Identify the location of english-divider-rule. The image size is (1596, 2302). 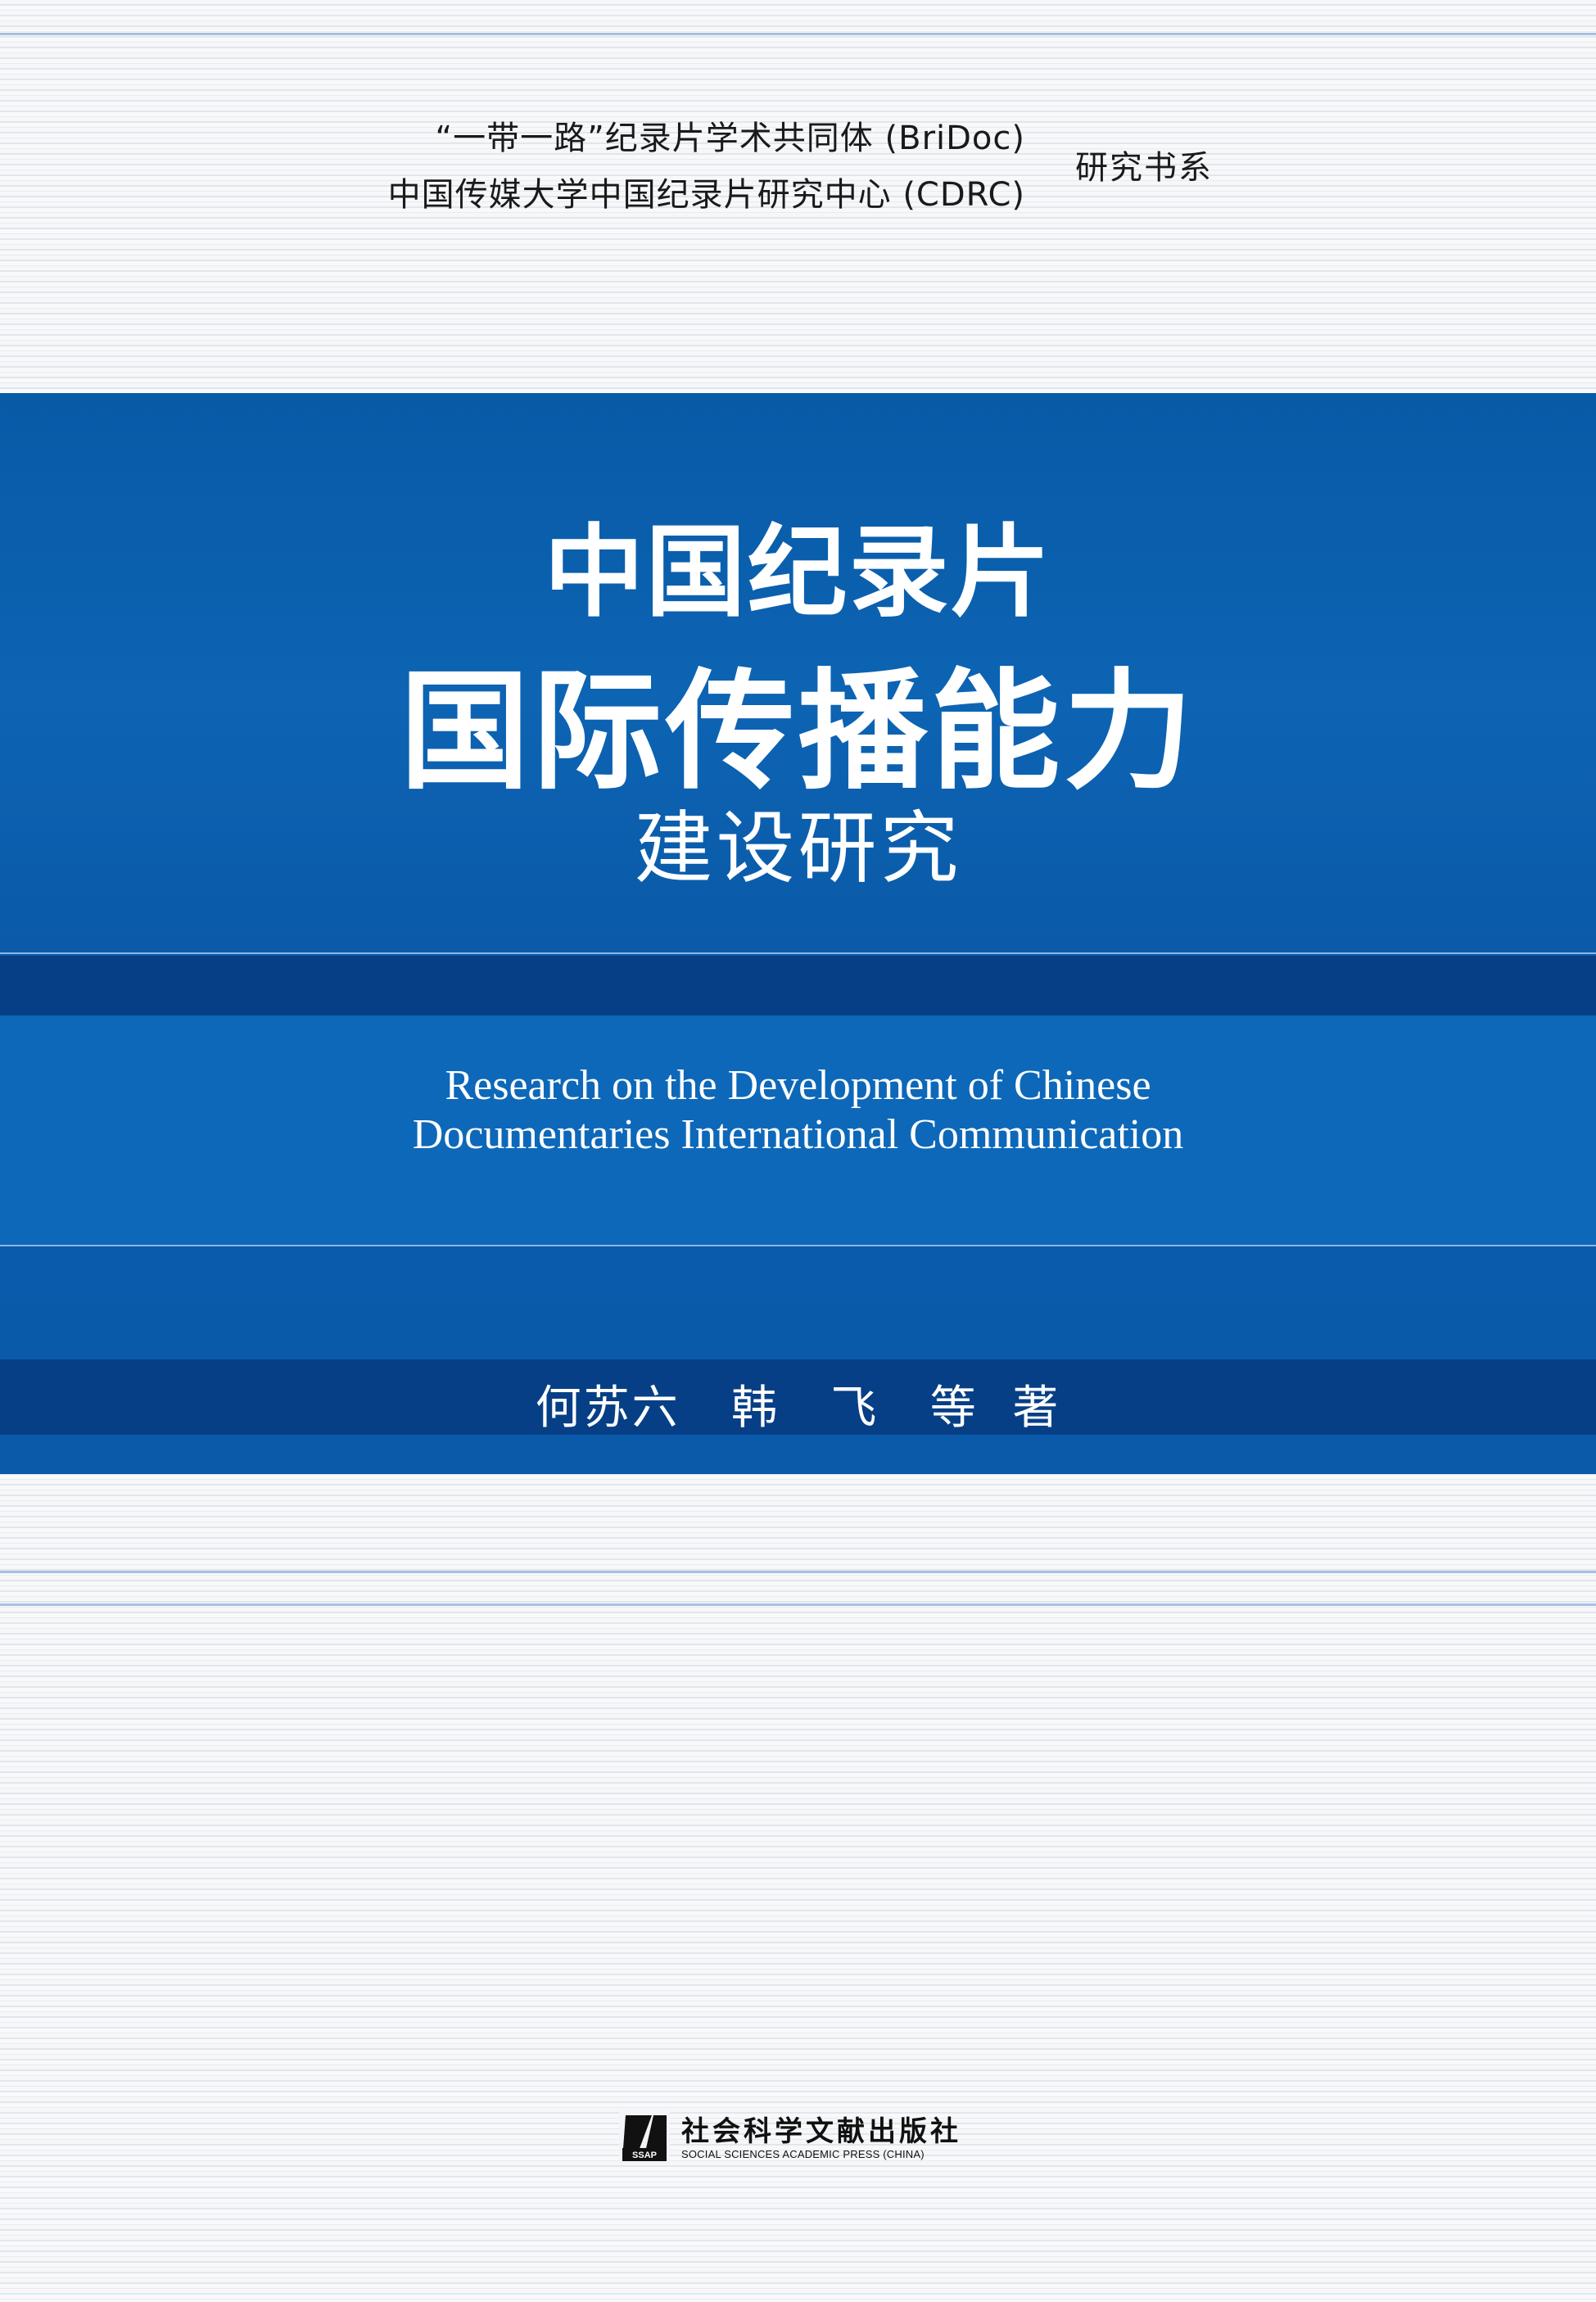
(798, 1245).